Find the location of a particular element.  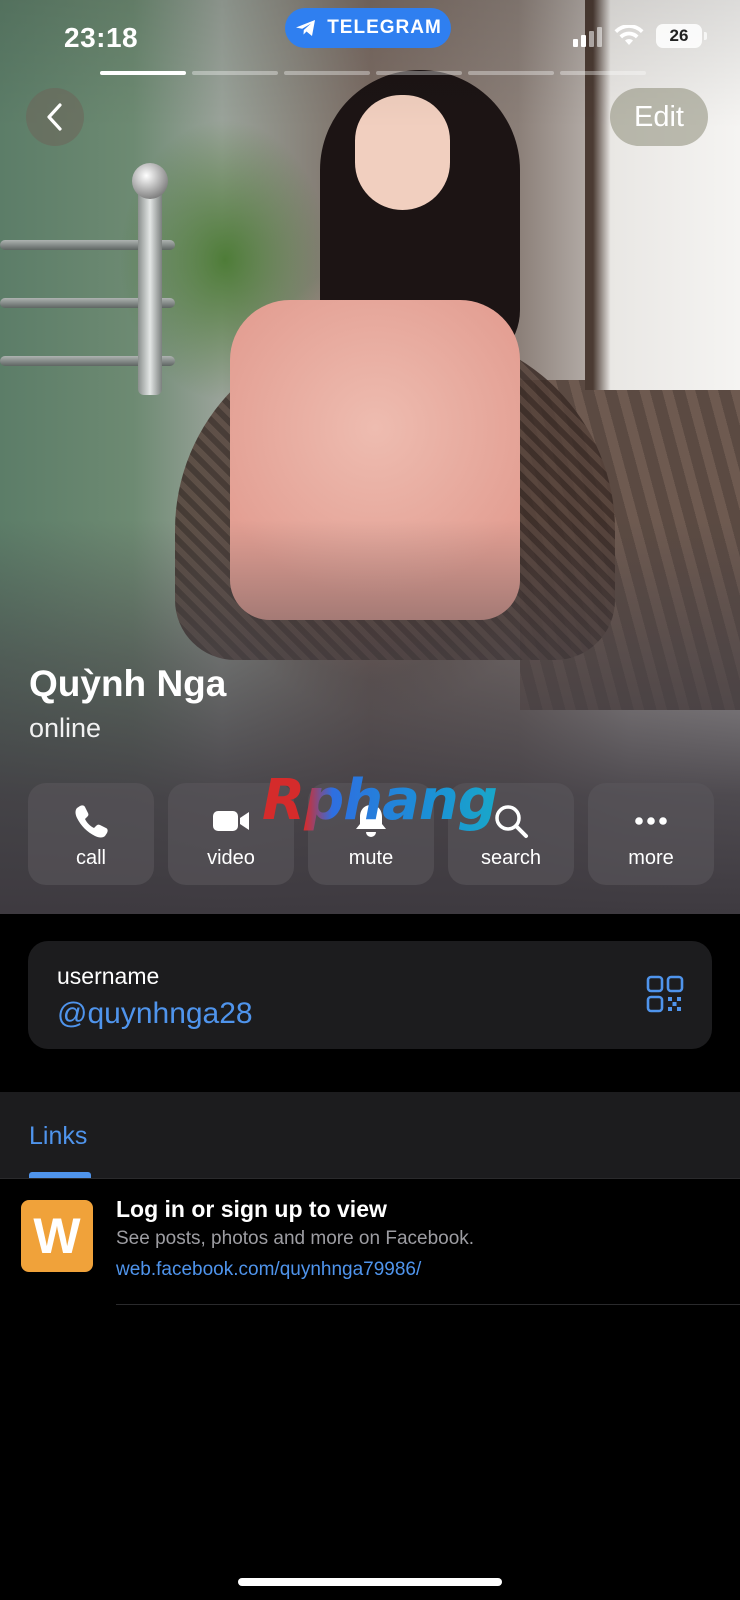

home-indicator is located at coordinates (370, 1582).